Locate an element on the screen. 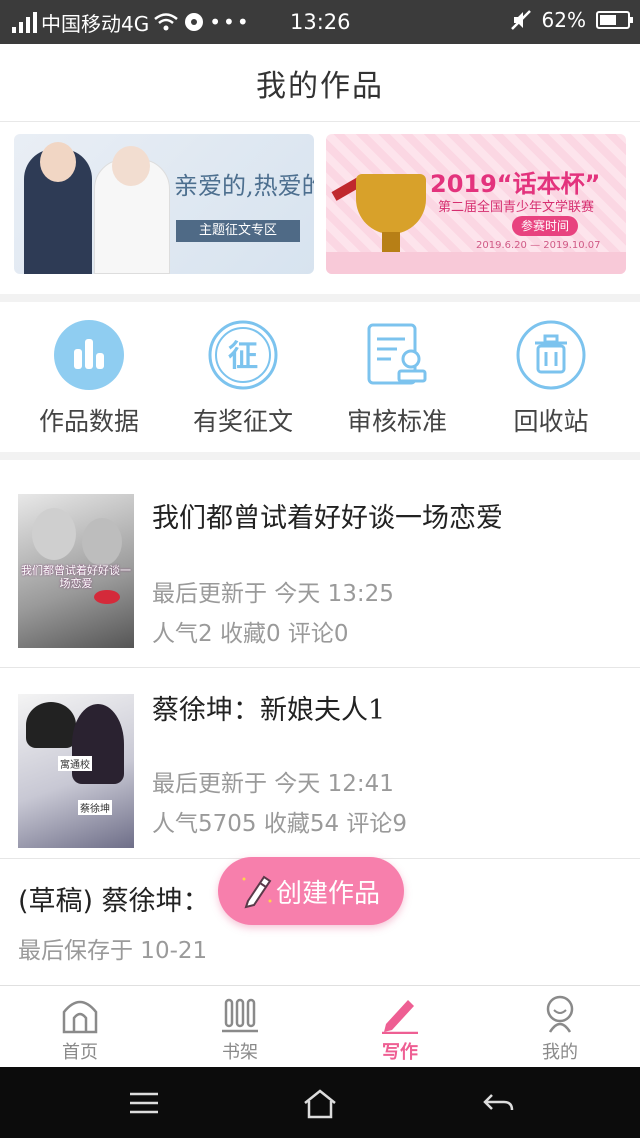 This screenshot has width=640, height=1138. contest-icon: 征 is located at coordinates (243, 355).